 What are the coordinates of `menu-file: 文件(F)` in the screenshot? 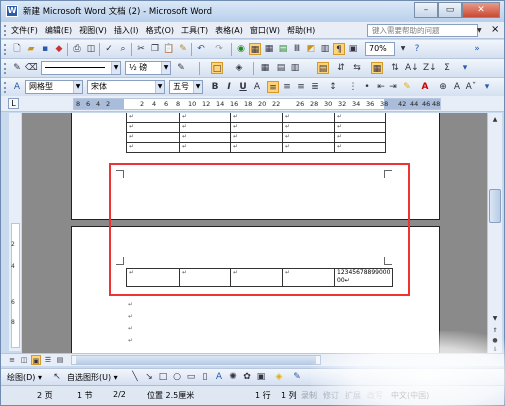 It's located at (24, 30).